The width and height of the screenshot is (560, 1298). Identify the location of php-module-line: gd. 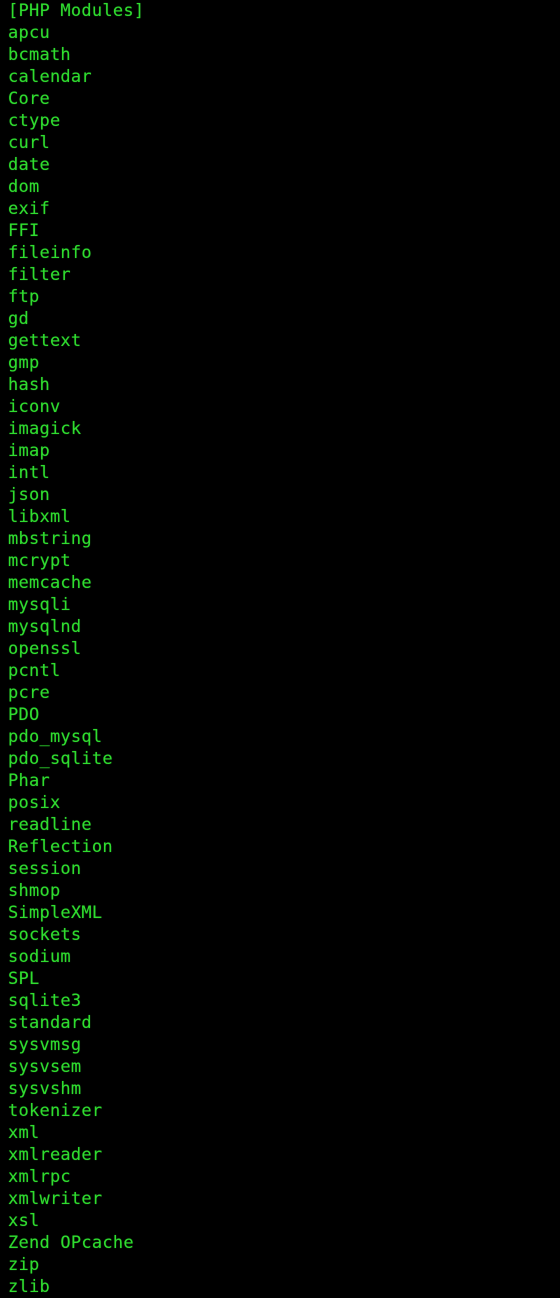
(18, 319).